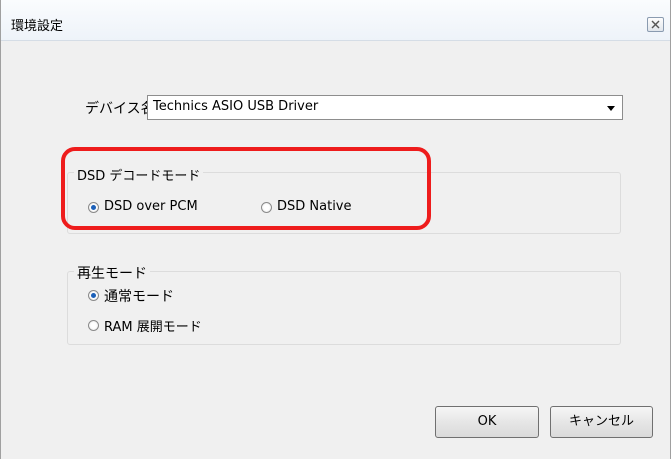 The height and width of the screenshot is (459, 671). I want to click on device-select-value: Technics ASIO USB Driver, so click(236, 106).